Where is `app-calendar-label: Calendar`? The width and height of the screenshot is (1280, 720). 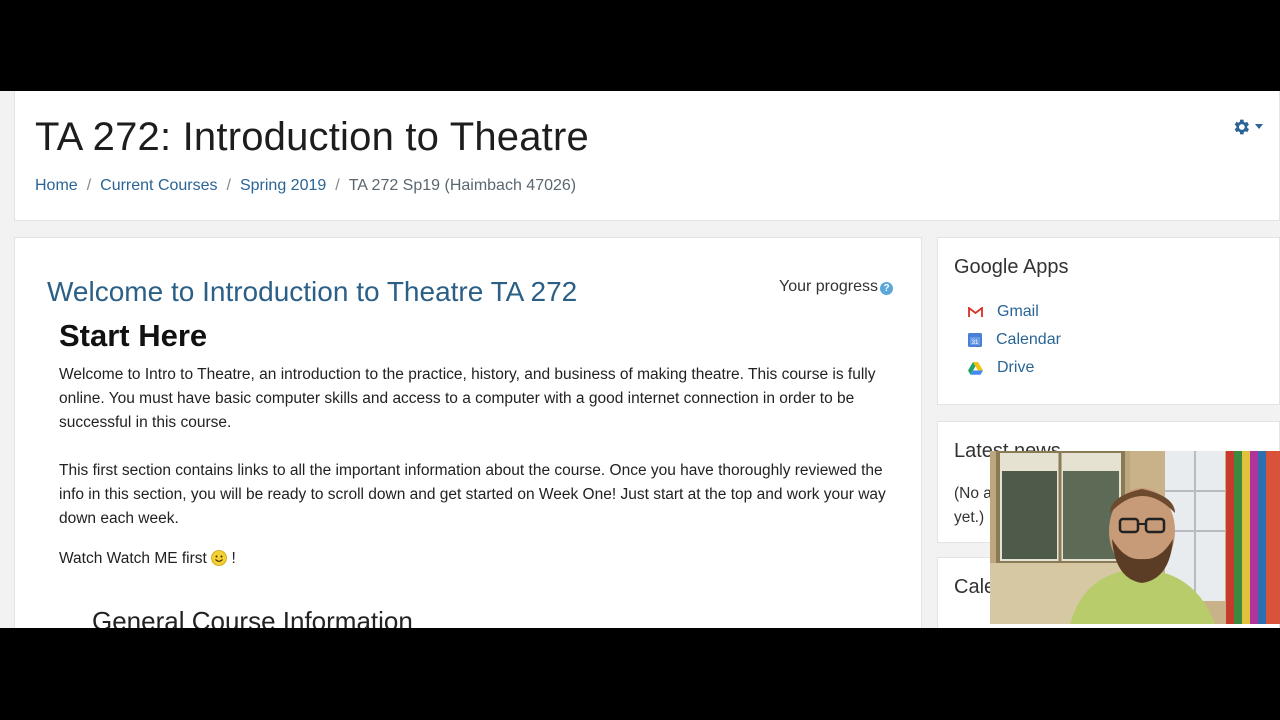
app-calendar-label: Calendar is located at coordinates (1028, 339).